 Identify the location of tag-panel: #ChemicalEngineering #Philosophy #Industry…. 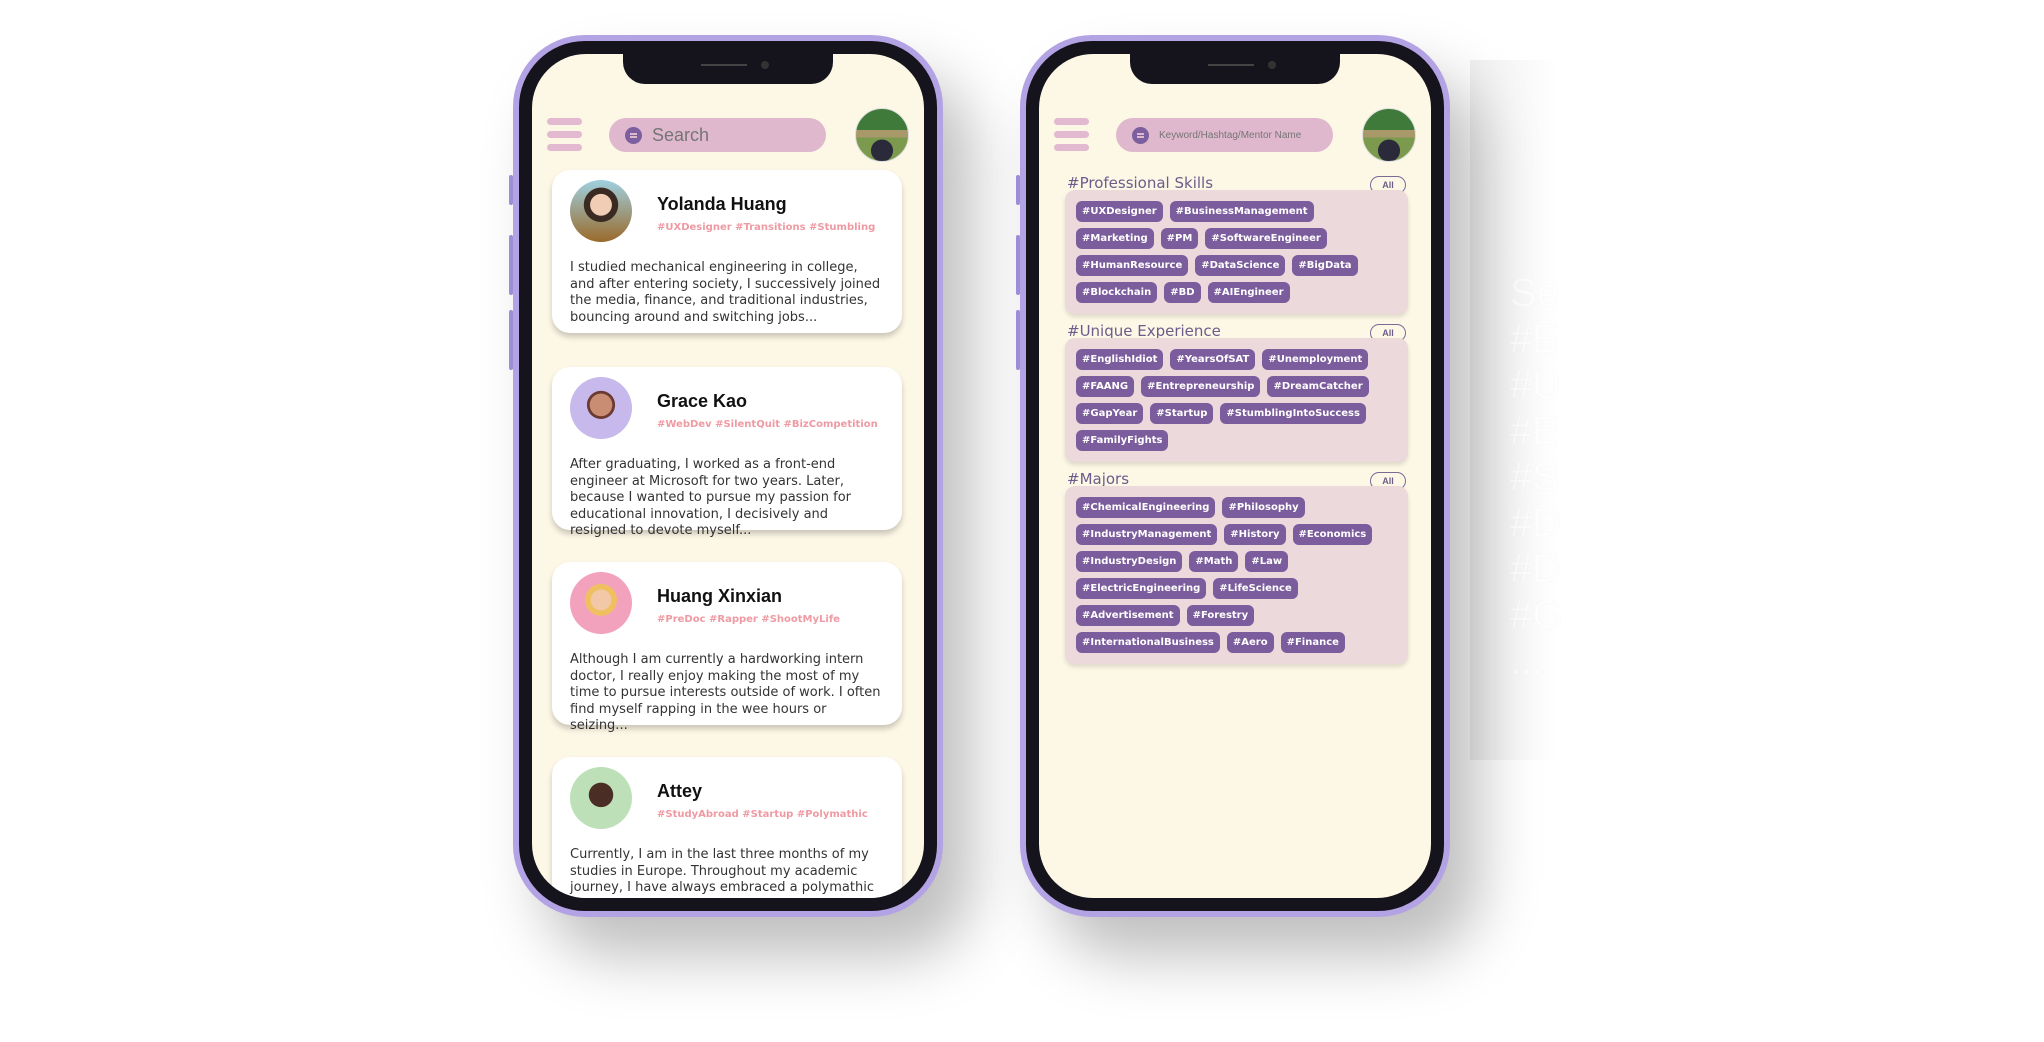
(1236, 575).